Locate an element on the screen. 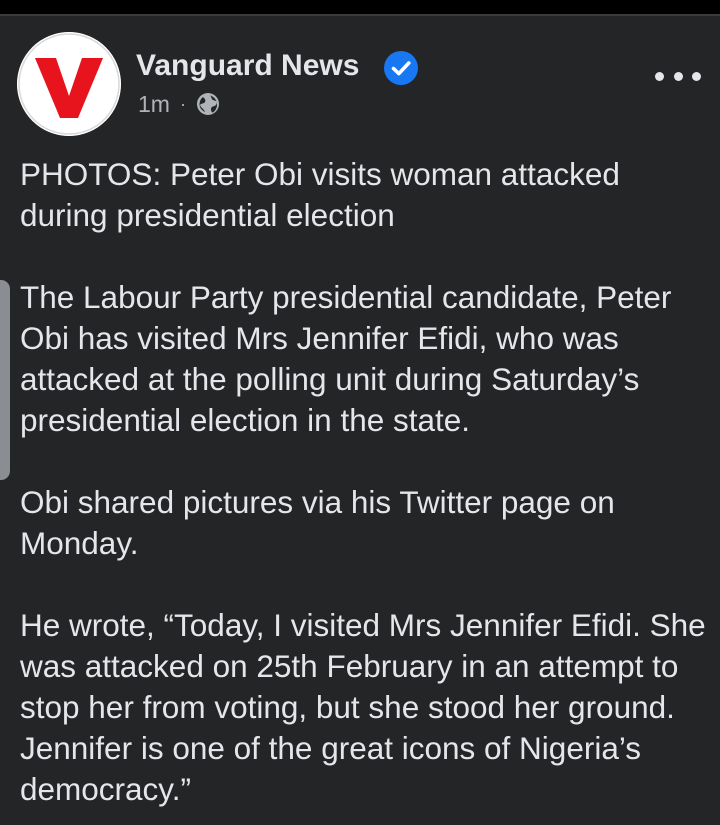  top-divider is located at coordinates (360, 15).